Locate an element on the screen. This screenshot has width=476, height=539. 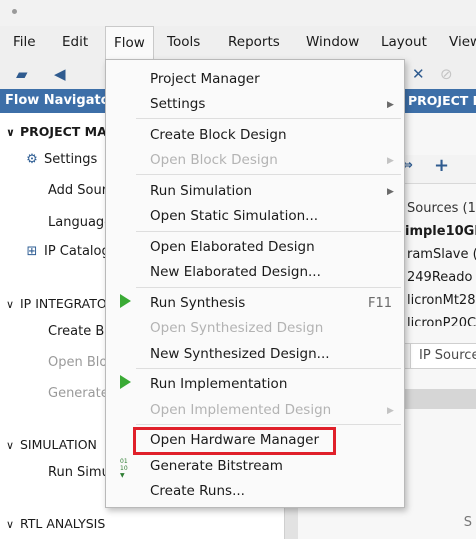
gear-icon: ⚙ is located at coordinates (32, 159).